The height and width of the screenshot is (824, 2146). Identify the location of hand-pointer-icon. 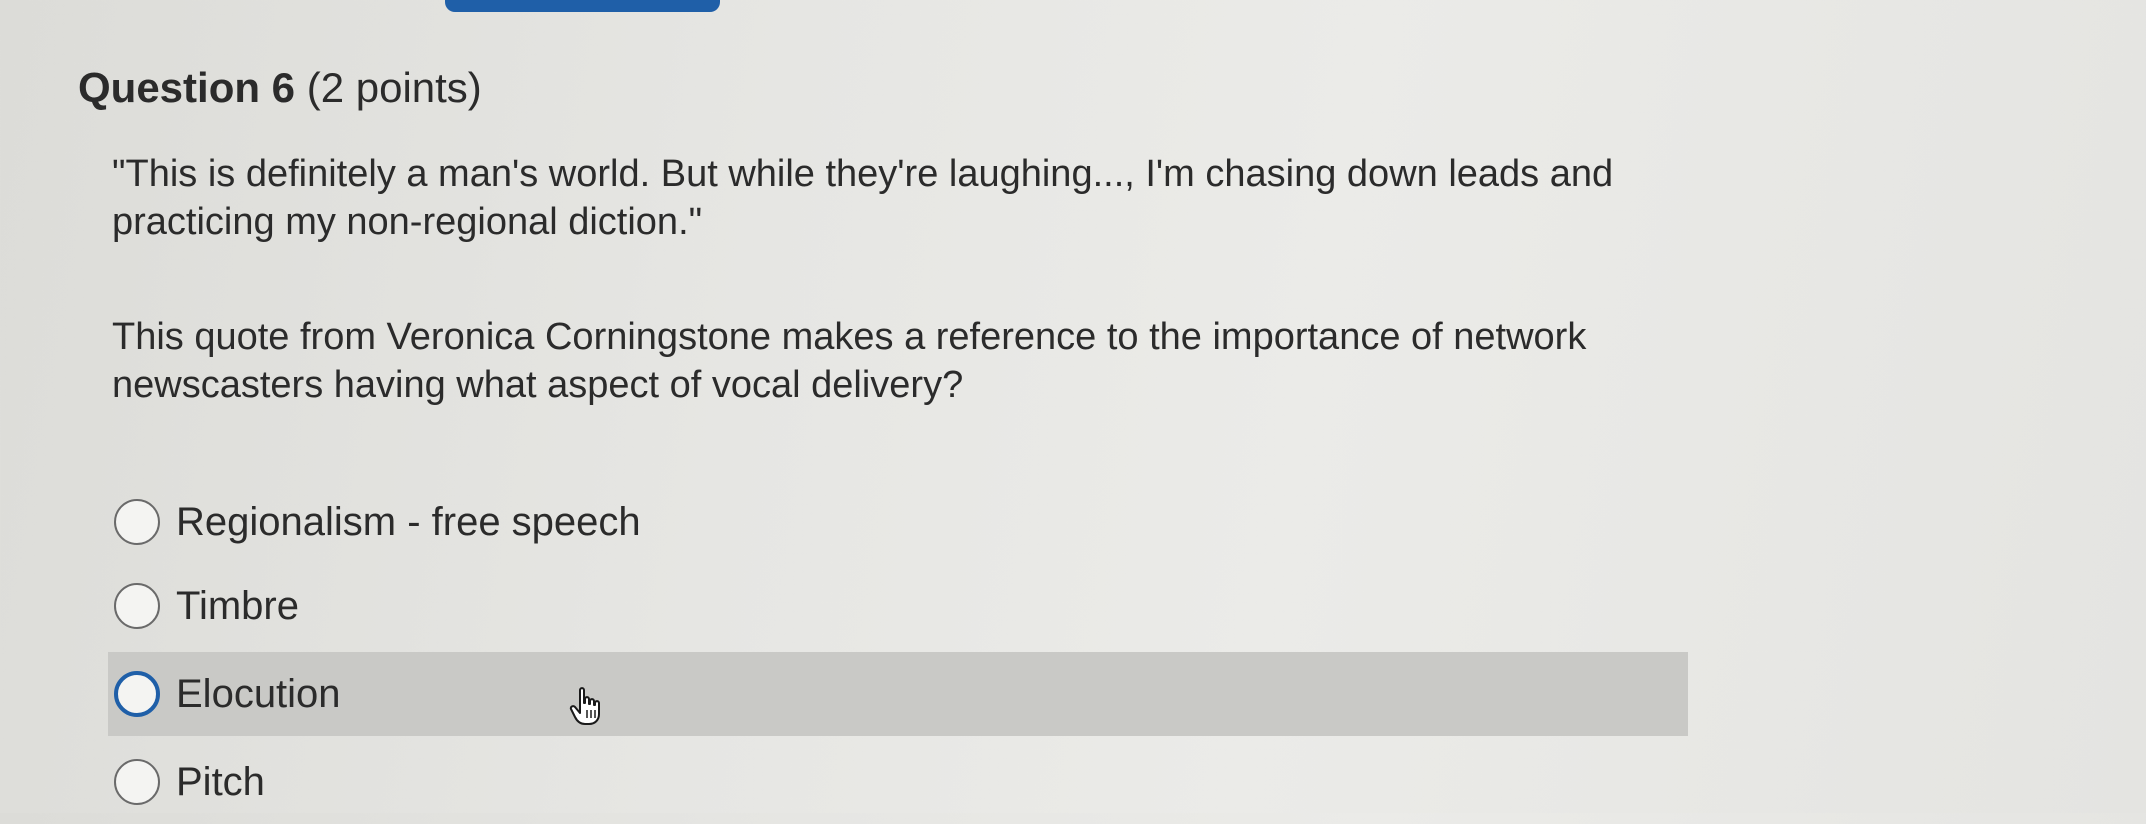
(584, 706).